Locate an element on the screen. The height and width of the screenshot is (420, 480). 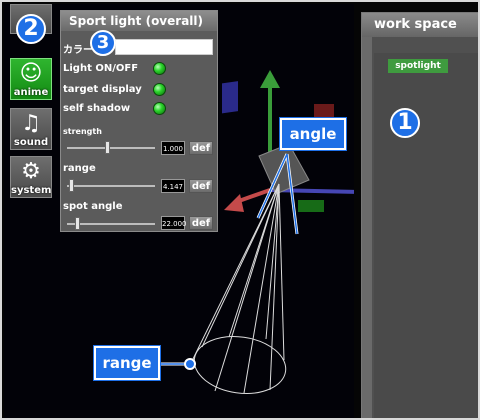
workspace-title: work space is located at coordinates (420, 25).